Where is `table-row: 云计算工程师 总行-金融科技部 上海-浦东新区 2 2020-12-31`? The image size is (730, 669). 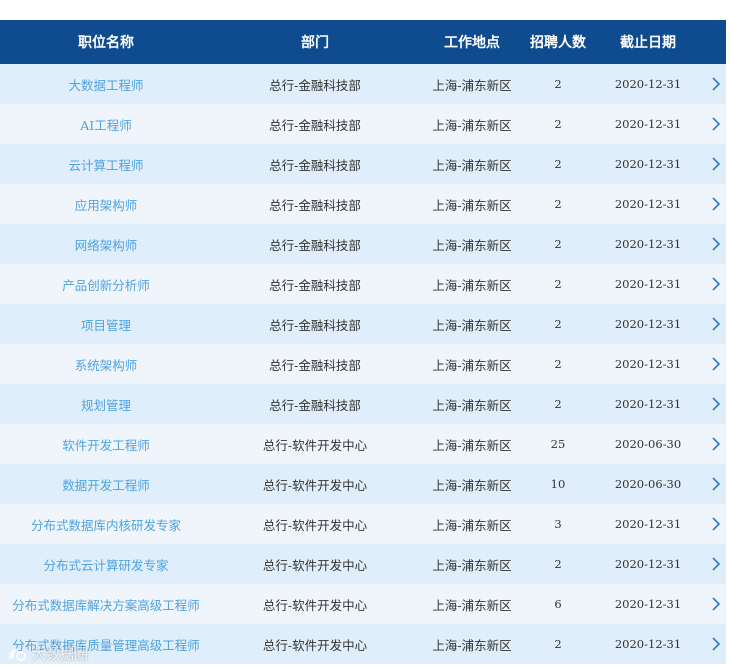
table-row: 云计算工程师 总行-金融科技部 上海-浦东新区 2 2020-12-31 is located at coordinates (363, 164).